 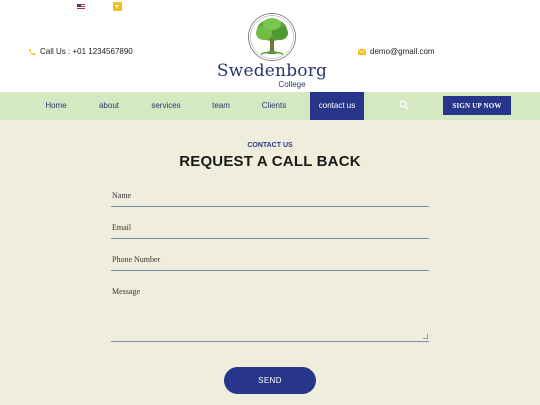 I want to click on mail-icon, so click(x=362, y=51).